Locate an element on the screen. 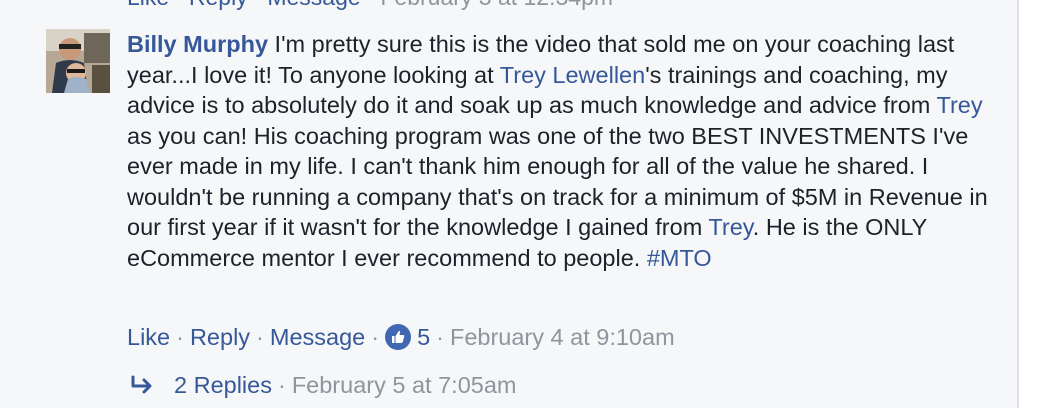  previous-comment-actions: Like·Reply·Message·February 3 at 12:34pm is located at coordinates (370, 6).